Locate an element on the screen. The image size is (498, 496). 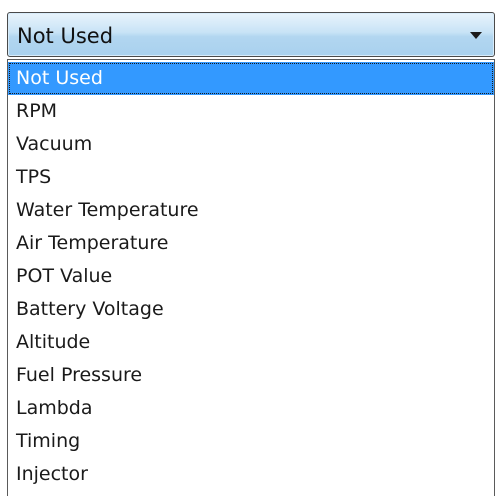
option-lambda: Lambda is located at coordinates (251, 408).